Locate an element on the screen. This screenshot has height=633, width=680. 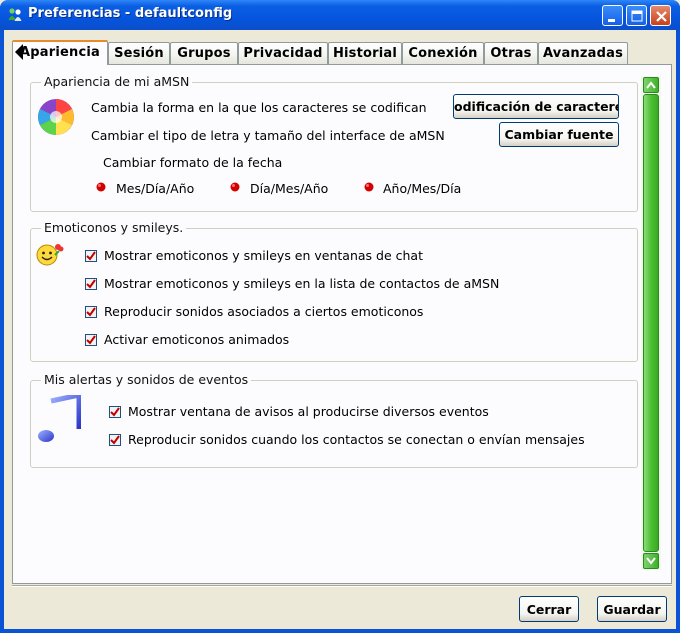
amsn-buddies-icon is located at coordinates (15, 14).